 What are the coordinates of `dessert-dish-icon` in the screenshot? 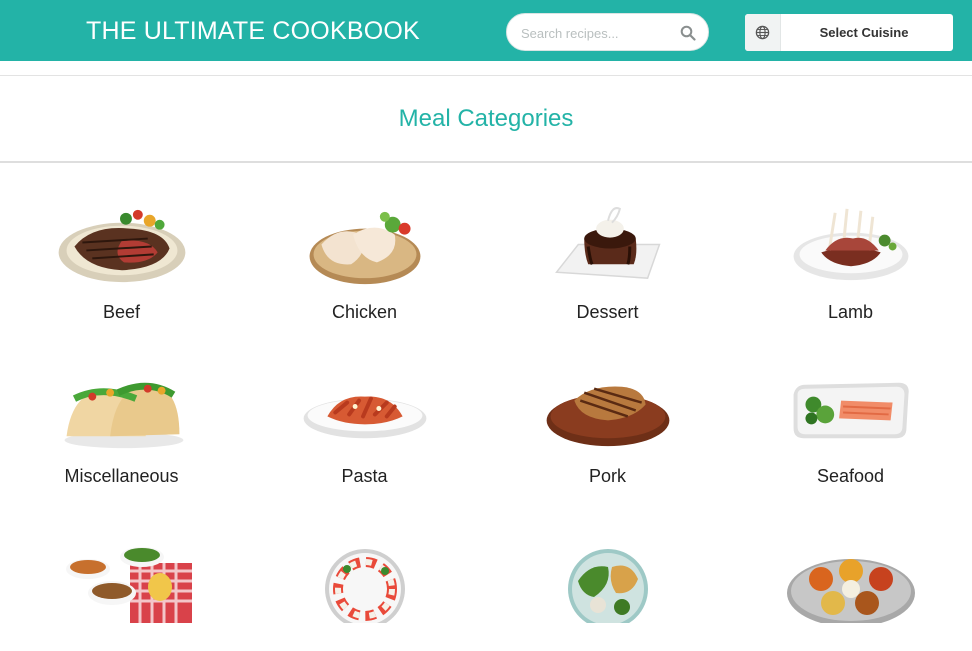 It's located at (607, 243).